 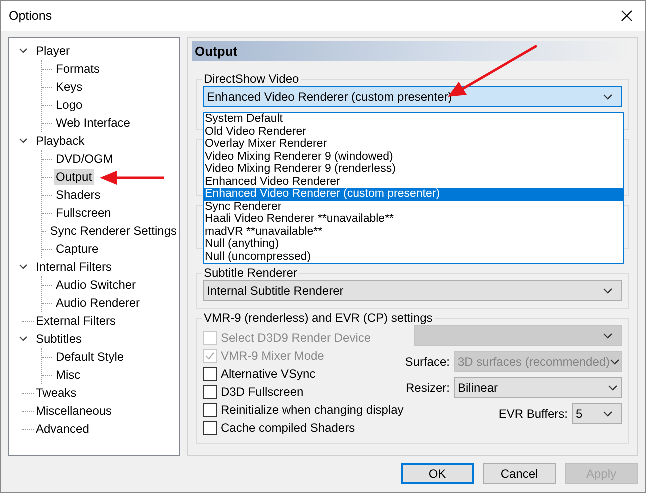 What do you see at coordinates (84, 213) in the screenshot?
I see `tree-item: Fullscreen` at bounding box center [84, 213].